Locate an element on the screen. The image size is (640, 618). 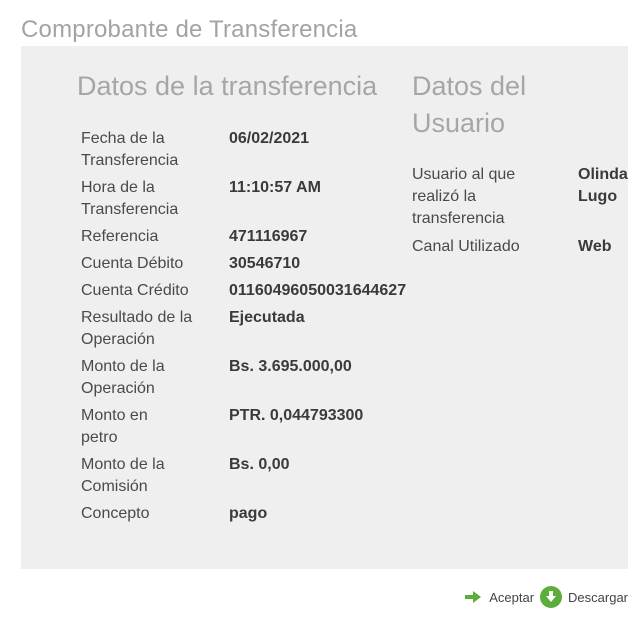
page-title: Comprobante de Transferencia is located at coordinates (189, 29).